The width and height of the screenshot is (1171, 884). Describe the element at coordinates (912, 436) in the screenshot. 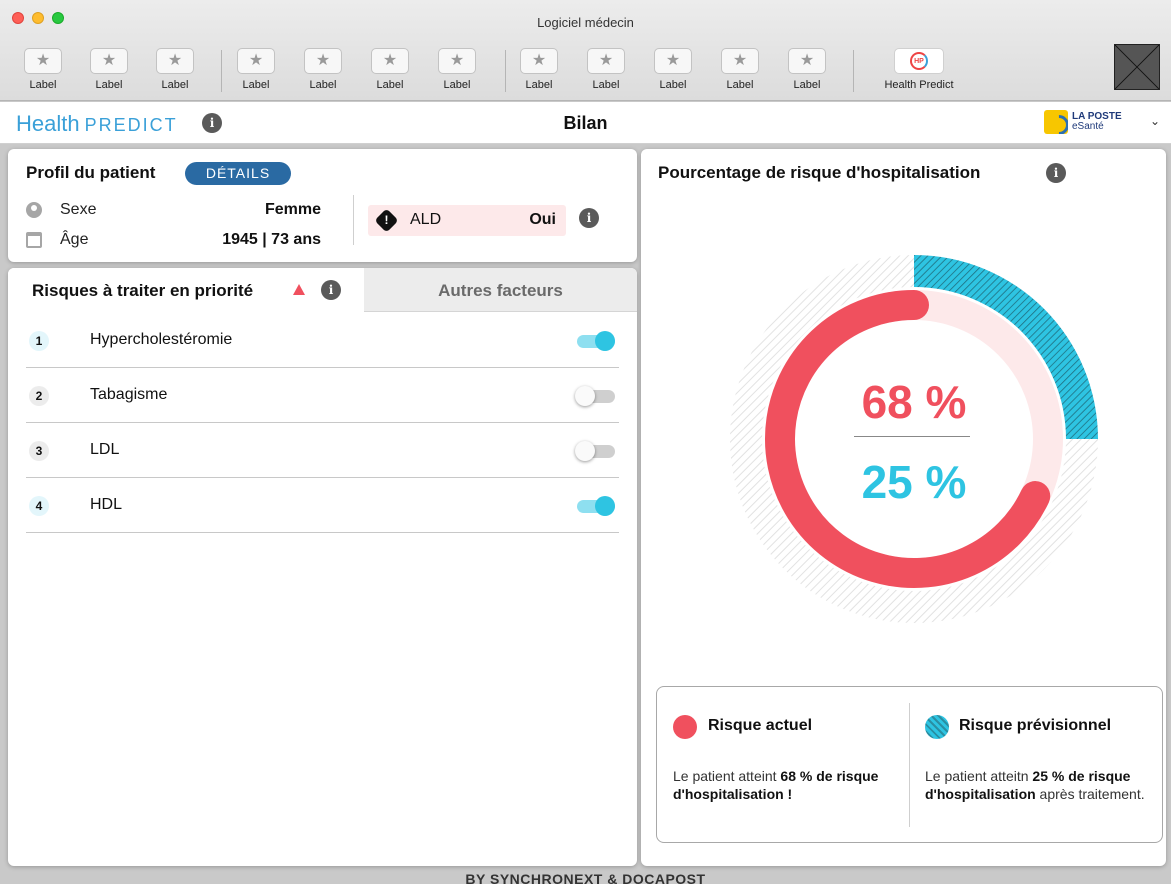

I see `percentage-divider` at that location.